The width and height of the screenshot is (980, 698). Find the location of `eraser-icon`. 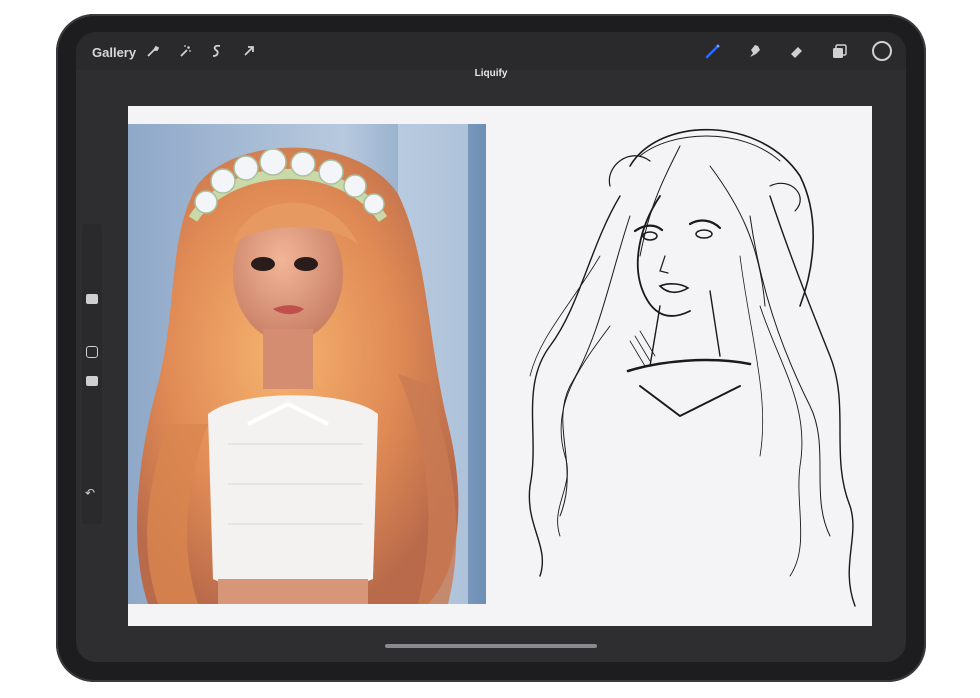

eraser-icon is located at coordinates (797, 51).